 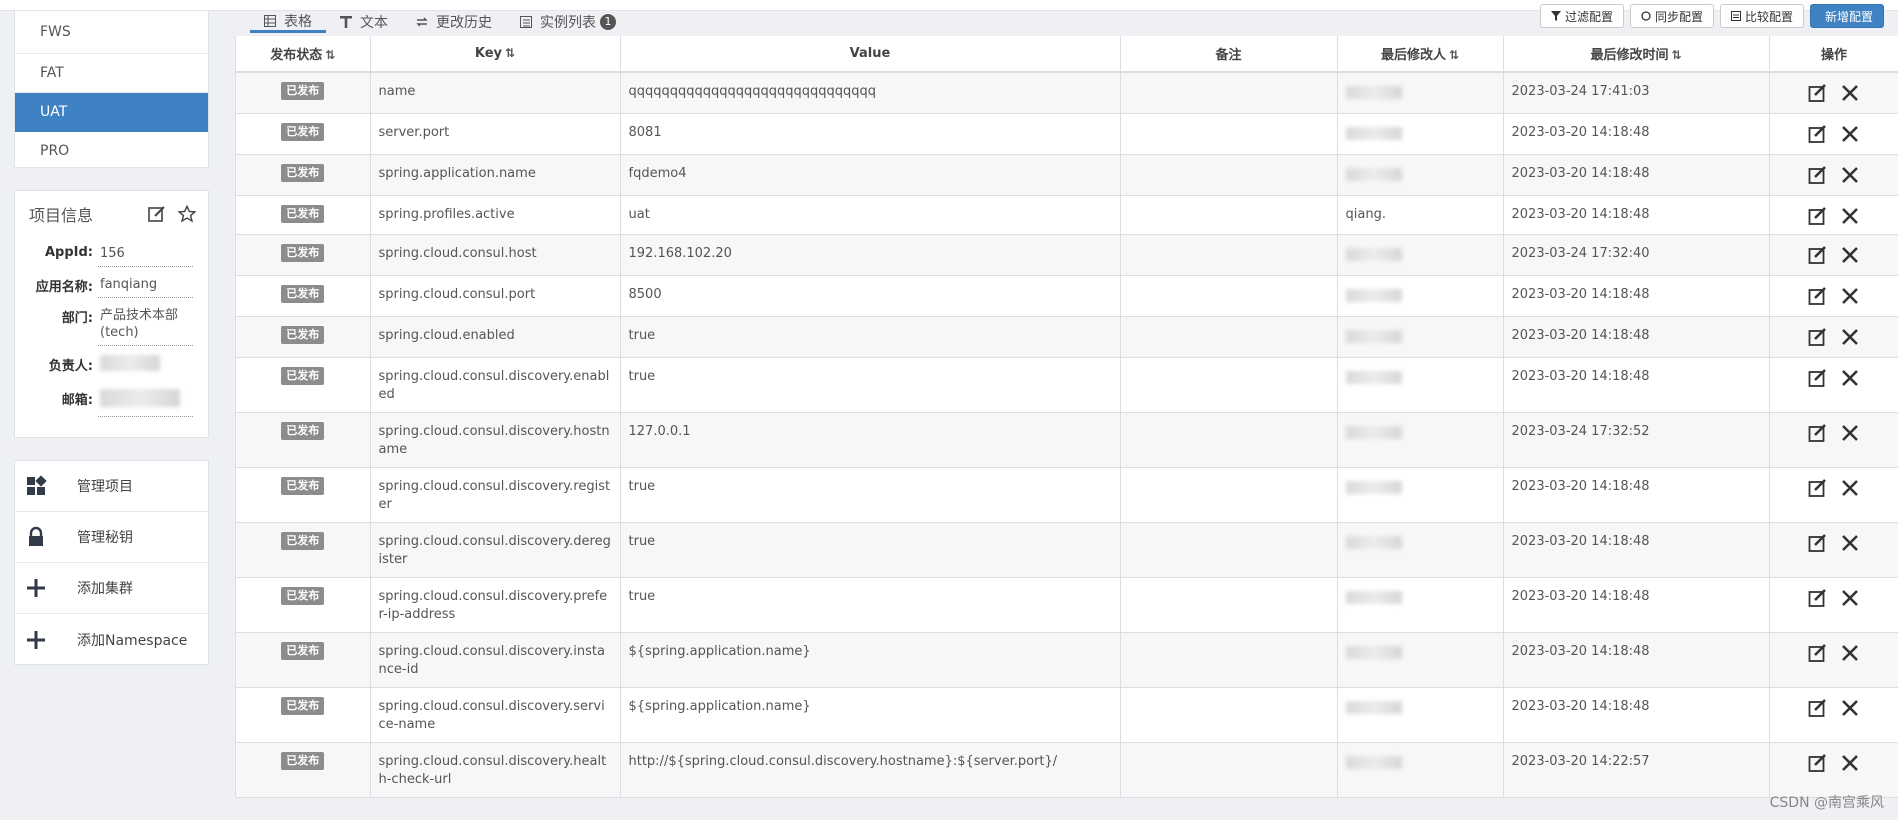 What do you see at coordinates (111, 254) in the screenshot?
I see `appid-row: AppId: 156` at bounding box center [111, 254].